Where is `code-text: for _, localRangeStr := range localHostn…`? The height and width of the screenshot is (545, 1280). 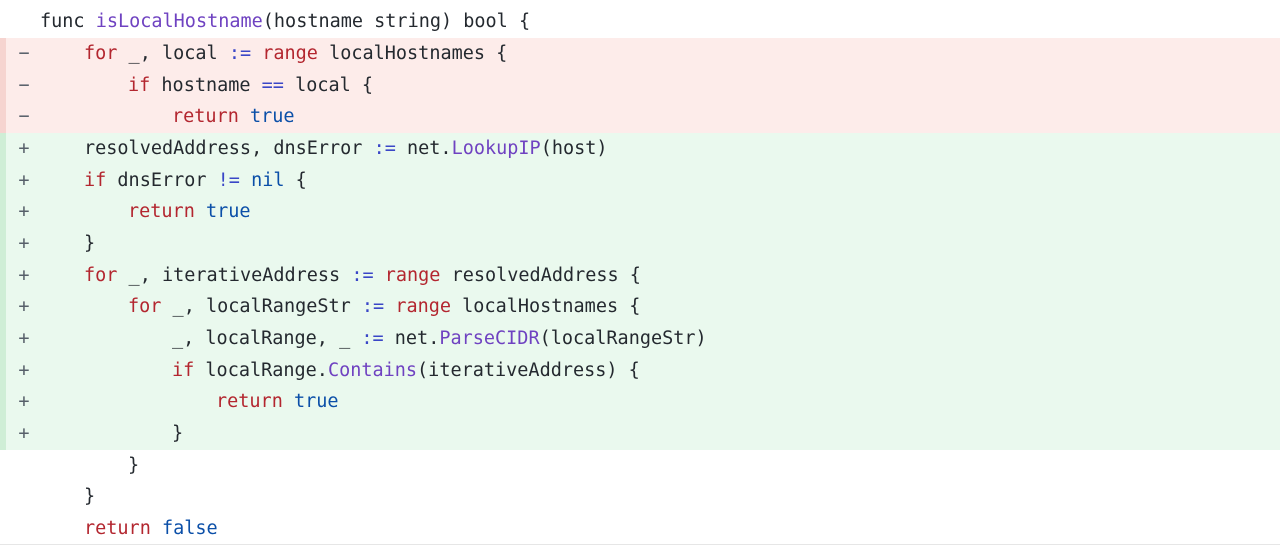
code-text: for _, localRangeStr := range localHostn… is located at coordinates (384, 307).